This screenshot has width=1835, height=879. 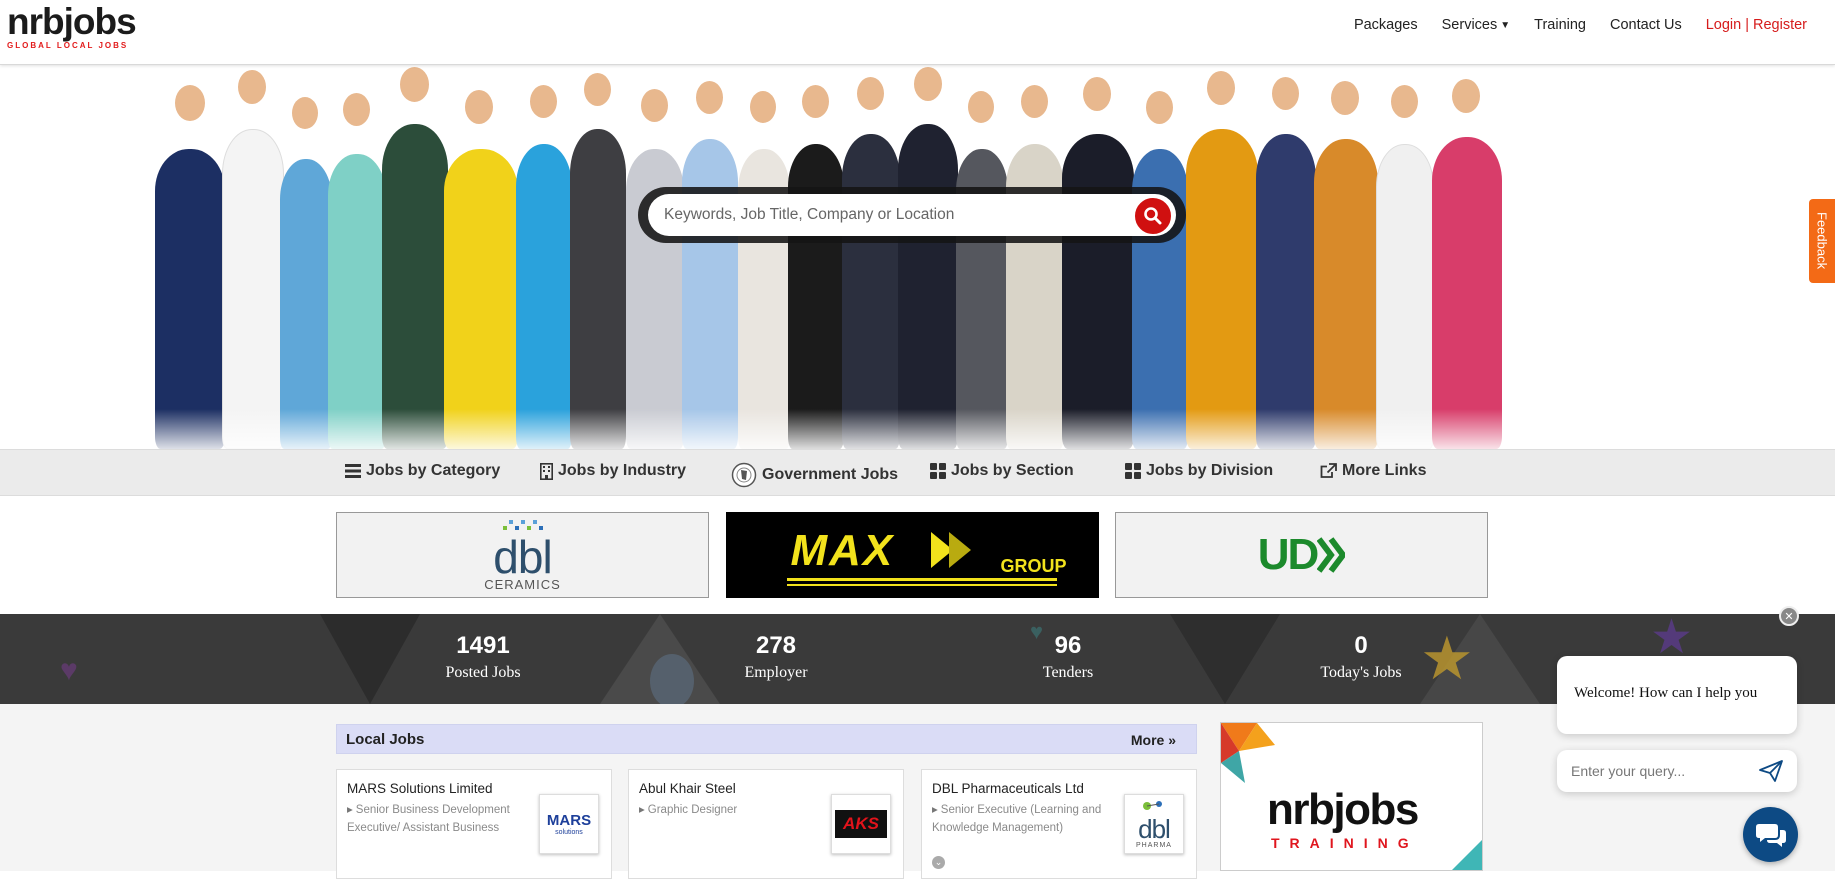 I want to click on stat-posted-jobs: 1491 Posted Jobs, so click(x=483, y=657).